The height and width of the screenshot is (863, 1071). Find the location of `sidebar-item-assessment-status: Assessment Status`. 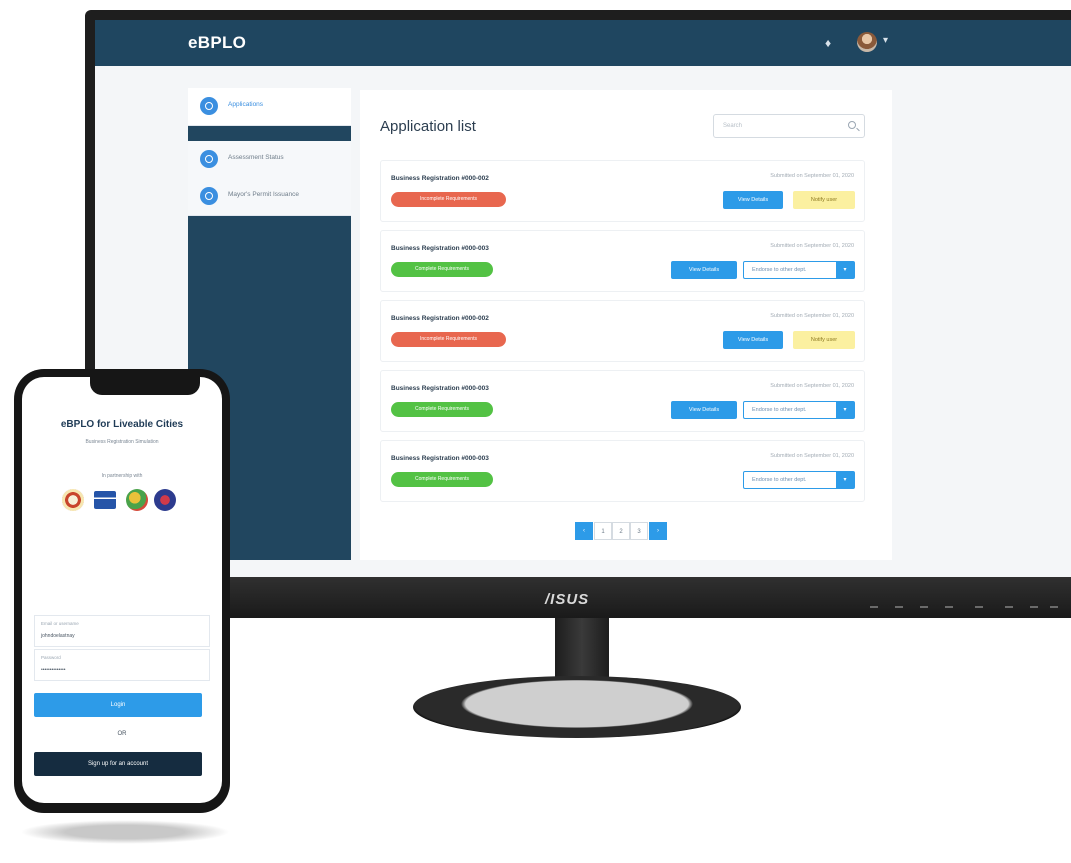

sidebar-item-assessment-status: Assessment Status is located at coordinates (269, 160).